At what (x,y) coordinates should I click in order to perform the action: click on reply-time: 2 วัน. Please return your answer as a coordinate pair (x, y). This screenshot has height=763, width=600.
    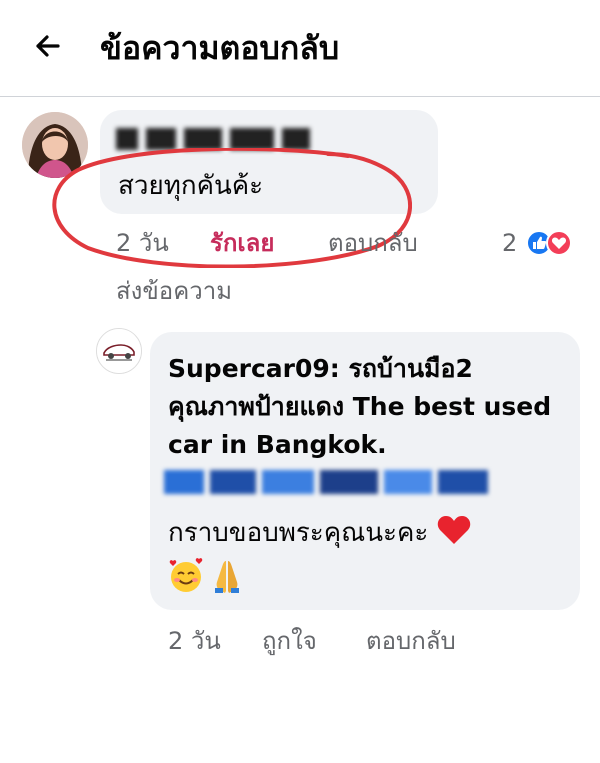
    Looking at the image, I should click on (194, 641).